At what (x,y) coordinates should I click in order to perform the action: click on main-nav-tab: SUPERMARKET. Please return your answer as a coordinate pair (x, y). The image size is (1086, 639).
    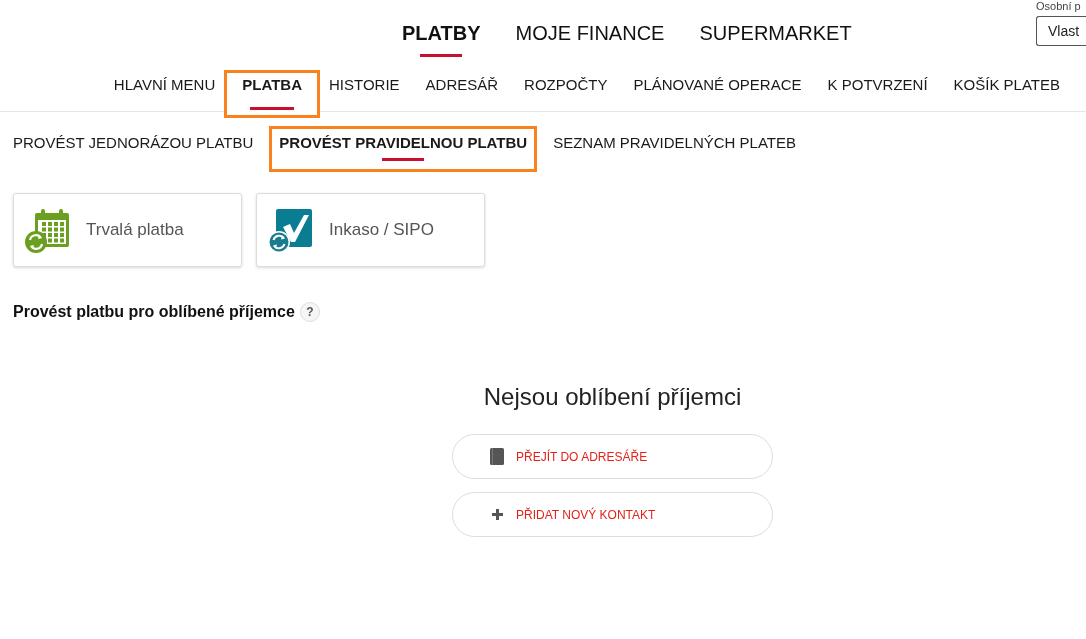
    Looking at the image, I should click on (775, 39).